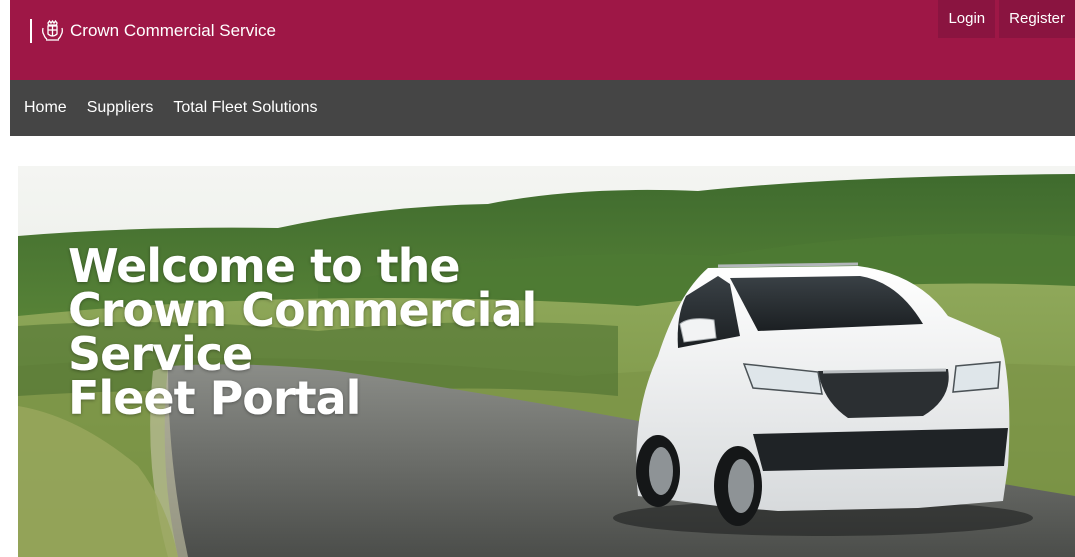  I want to click on auth-links: Login Register, so click(1006, 19).